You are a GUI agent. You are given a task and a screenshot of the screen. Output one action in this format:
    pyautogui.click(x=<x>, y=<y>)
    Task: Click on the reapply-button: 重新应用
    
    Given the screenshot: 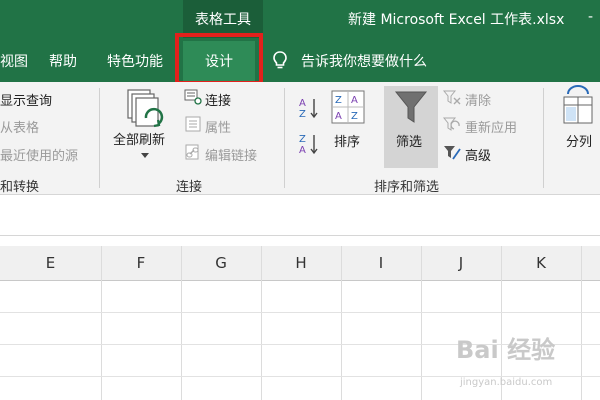 What is the action you would take?
    pyautogui.click(x=491, y=126)
    